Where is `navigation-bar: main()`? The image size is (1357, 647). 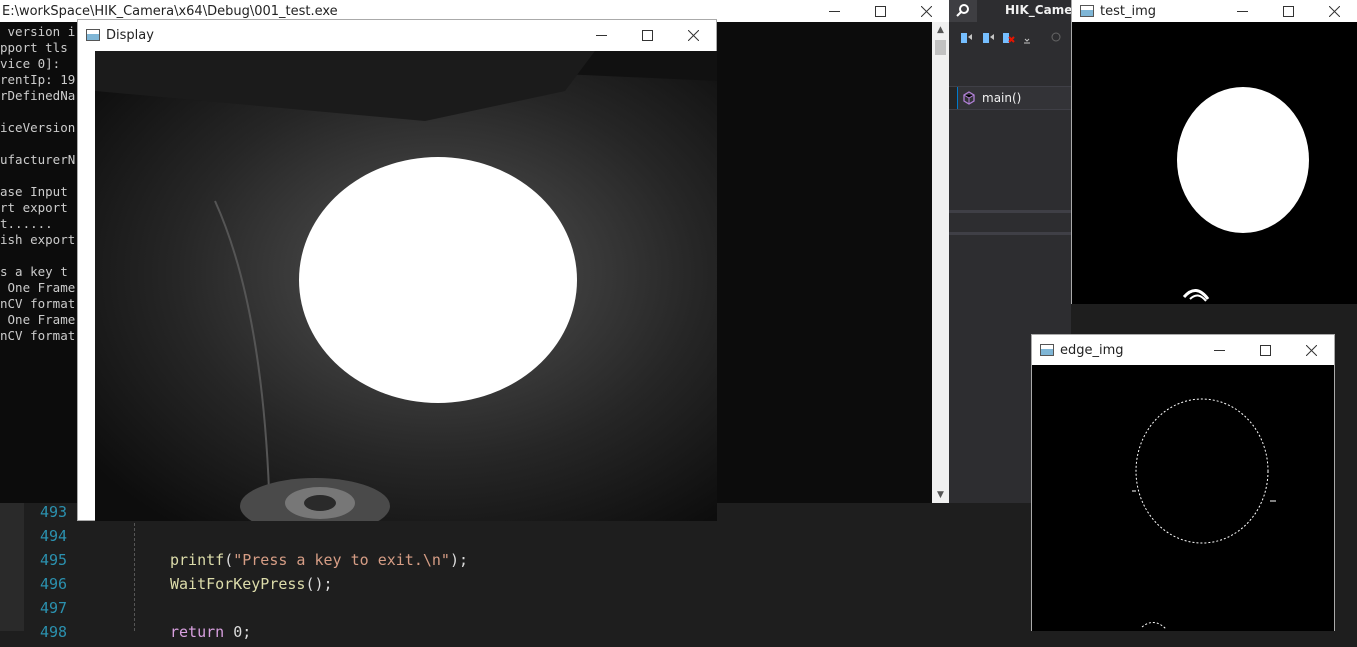
navigation-bar: main() is located at coordinates (1010, 98).